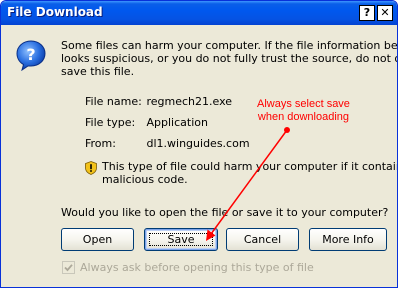  Describe the element at coordinates (367, 13) in the screenshot. I see `help-button: ?` at that location.